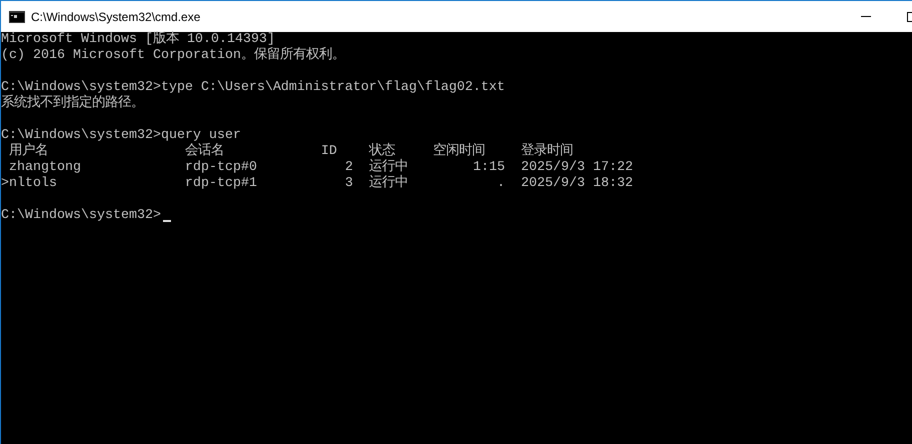 This screenshot has width=912, height=444. What do you see at coordinates (121, 135) in the screenshot?
I see `console-line: C:\Windows\system32>query user` at bounding box center [121, 135].